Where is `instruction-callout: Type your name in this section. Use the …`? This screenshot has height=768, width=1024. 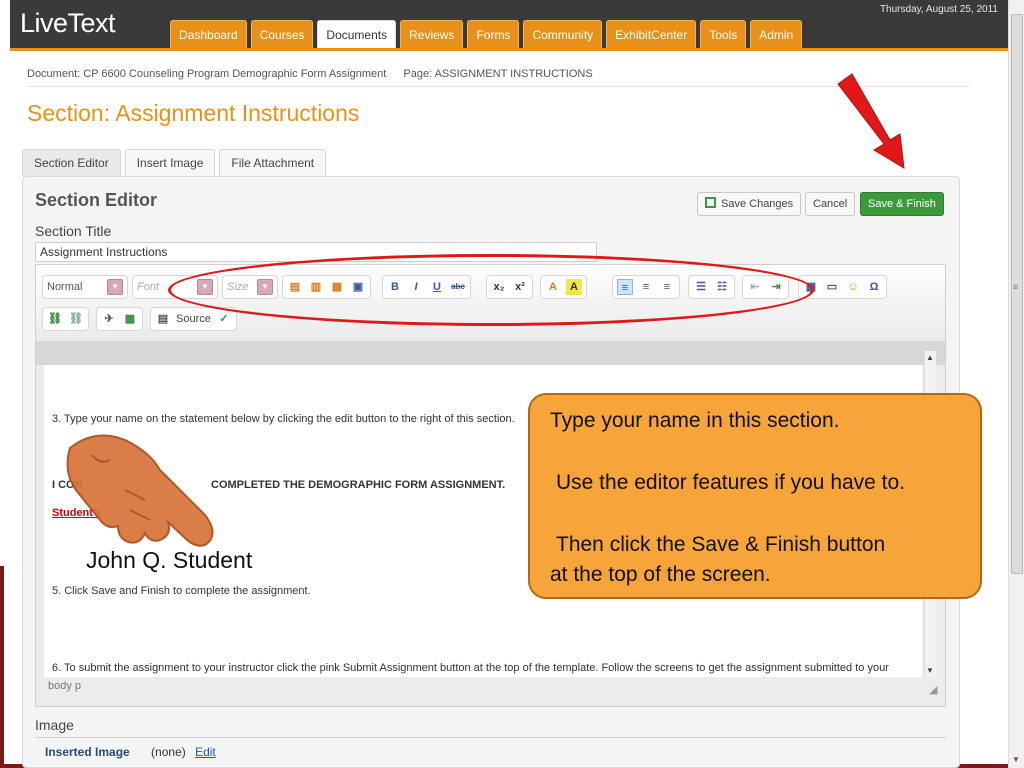
instruction-callout: Type your name in this section. Use the … is located at coordinates (755, 496).